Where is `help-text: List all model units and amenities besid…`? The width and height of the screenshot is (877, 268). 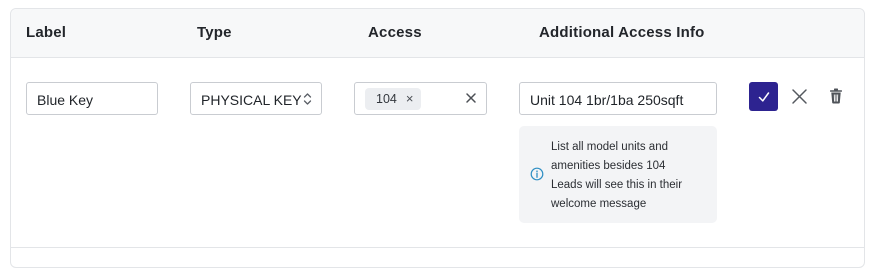
help-text: List all model units and amenities besid… is located at coordinates (631, 176).